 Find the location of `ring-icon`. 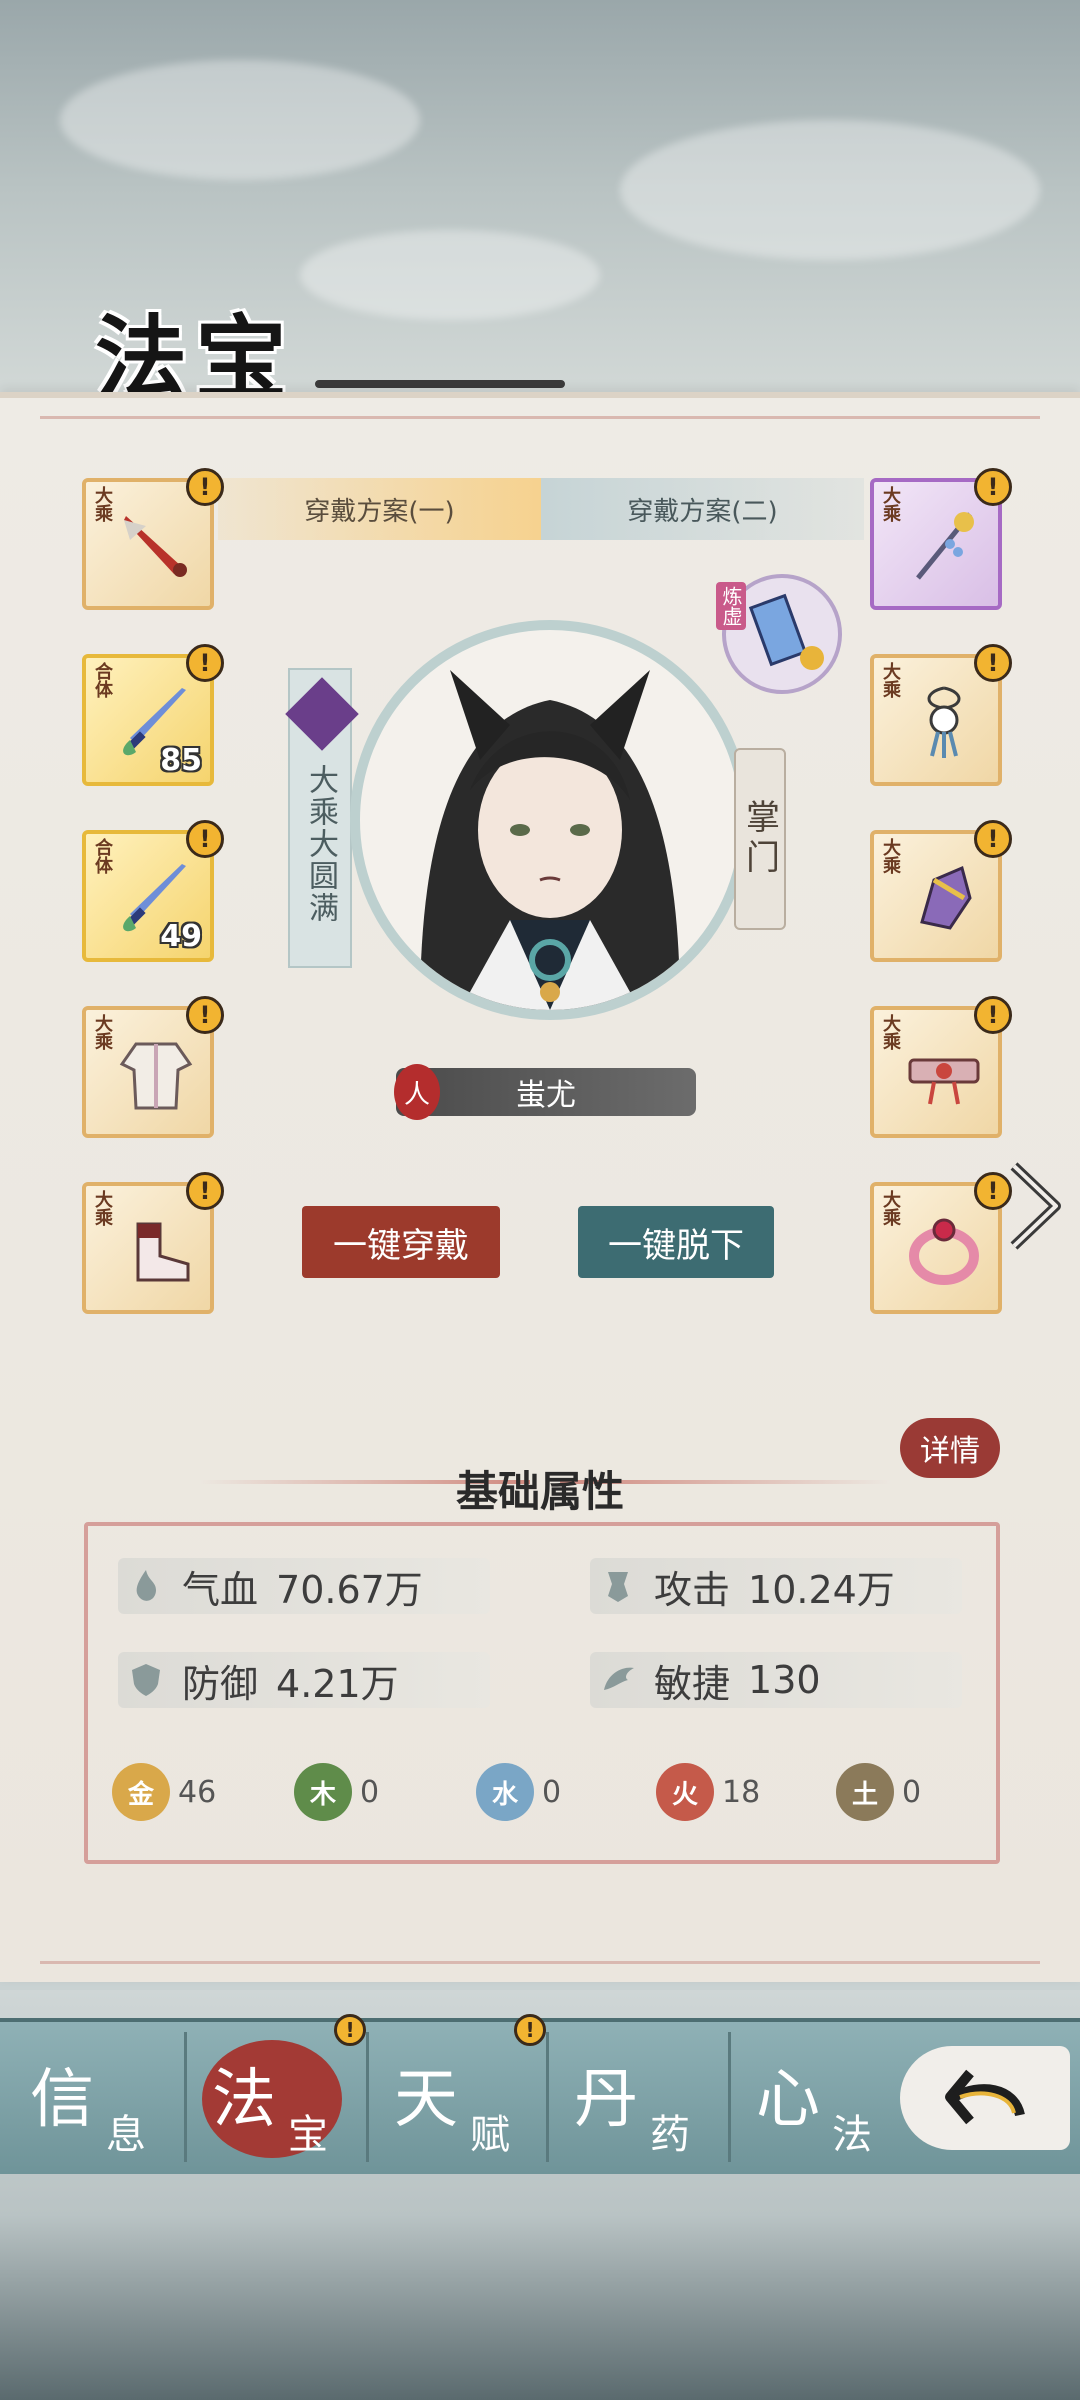

ring-icon is located at coordinates (944, 1250).